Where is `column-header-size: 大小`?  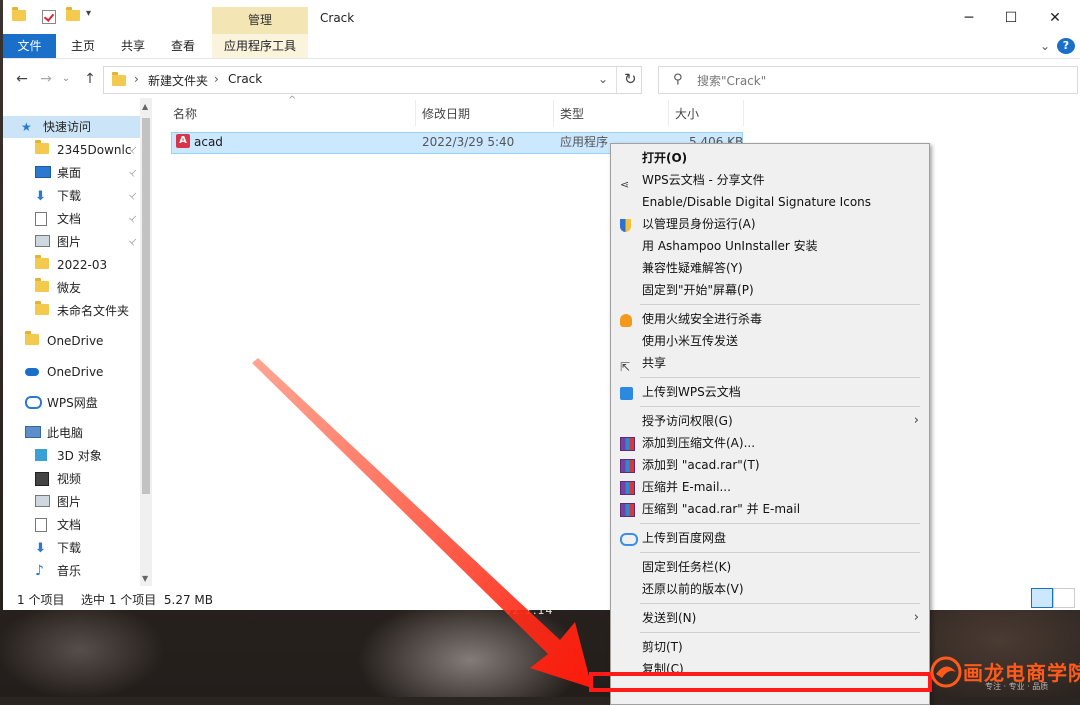 column-header-size: 大小 is located at coordinates (687, 114).